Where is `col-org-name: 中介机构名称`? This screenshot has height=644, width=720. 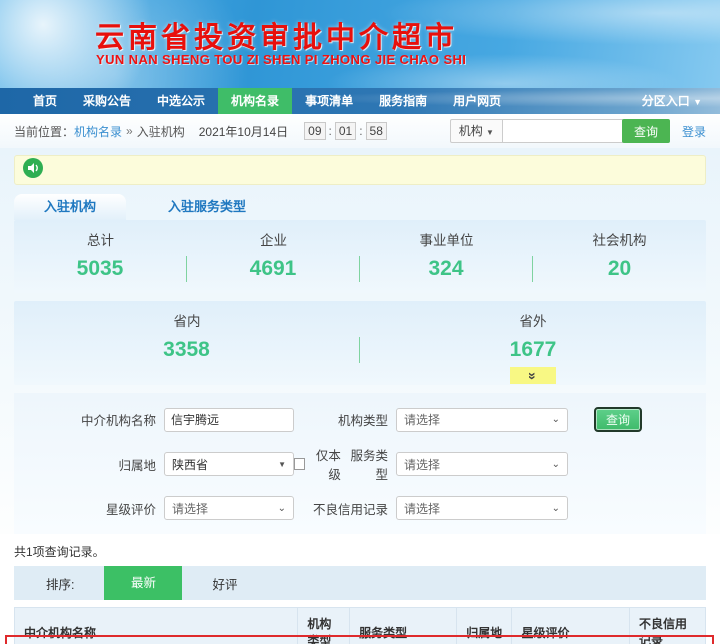 col-org-name: 中介机构名称 is located at coordinates (156, 625).